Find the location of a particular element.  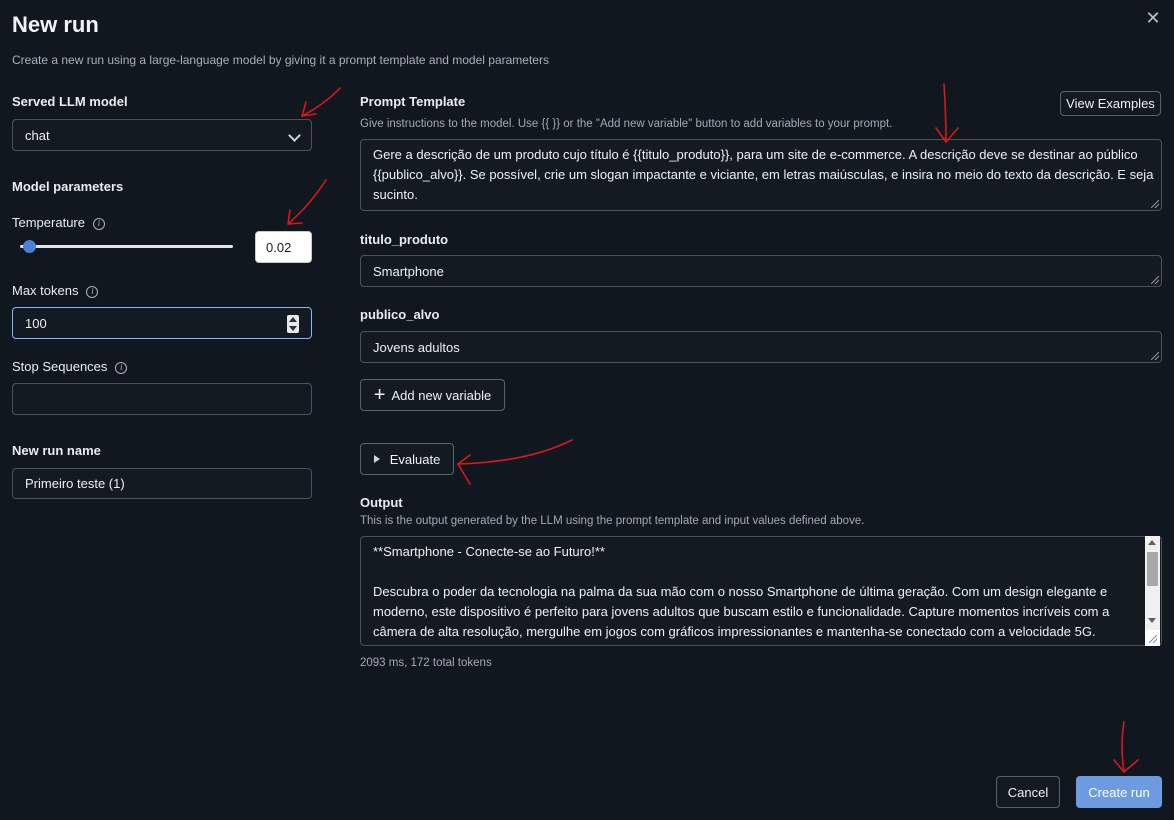

chevron-down-icon is located at coordinates (294, 135).